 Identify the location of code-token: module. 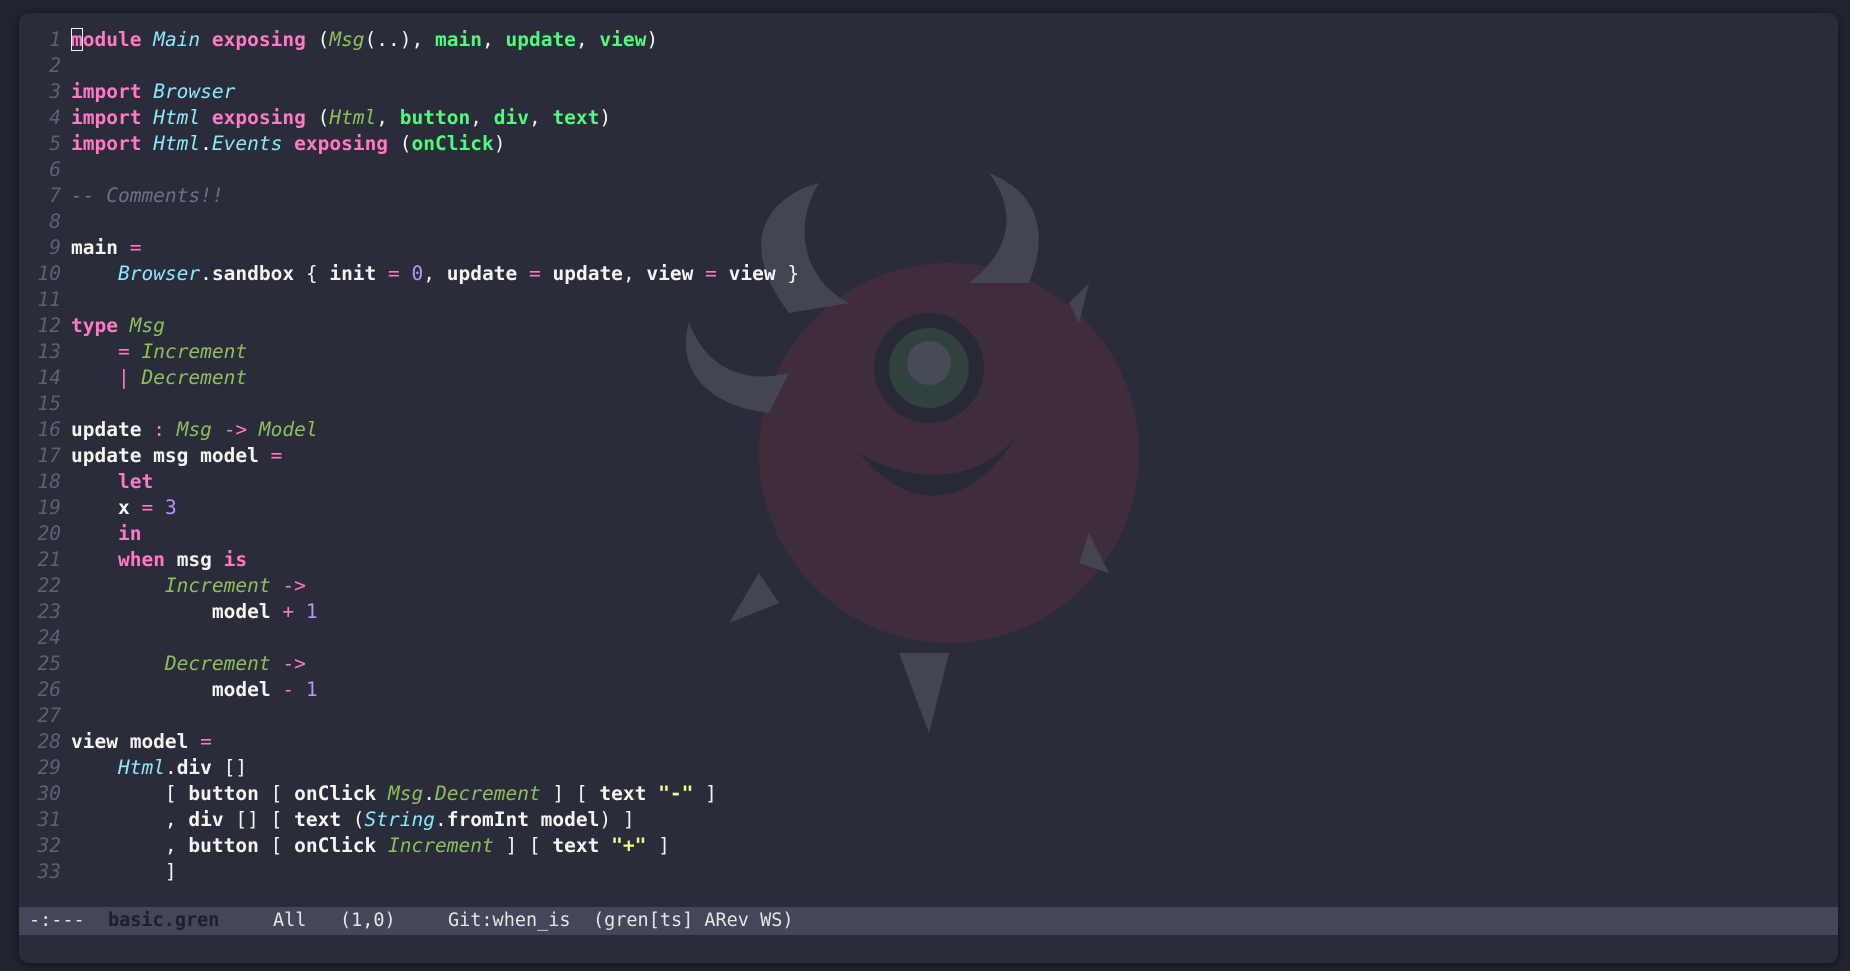
(106, 39).